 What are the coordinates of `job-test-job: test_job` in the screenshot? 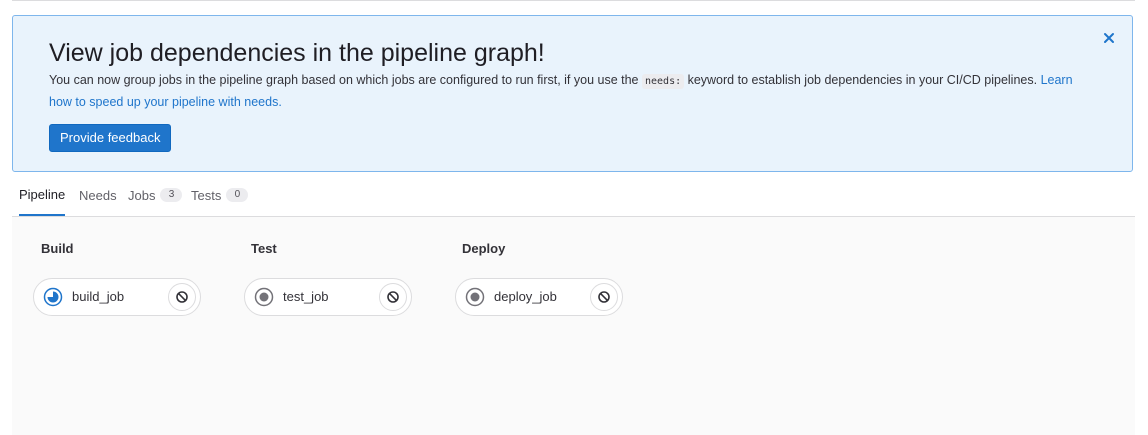 It's located at (328, 297).